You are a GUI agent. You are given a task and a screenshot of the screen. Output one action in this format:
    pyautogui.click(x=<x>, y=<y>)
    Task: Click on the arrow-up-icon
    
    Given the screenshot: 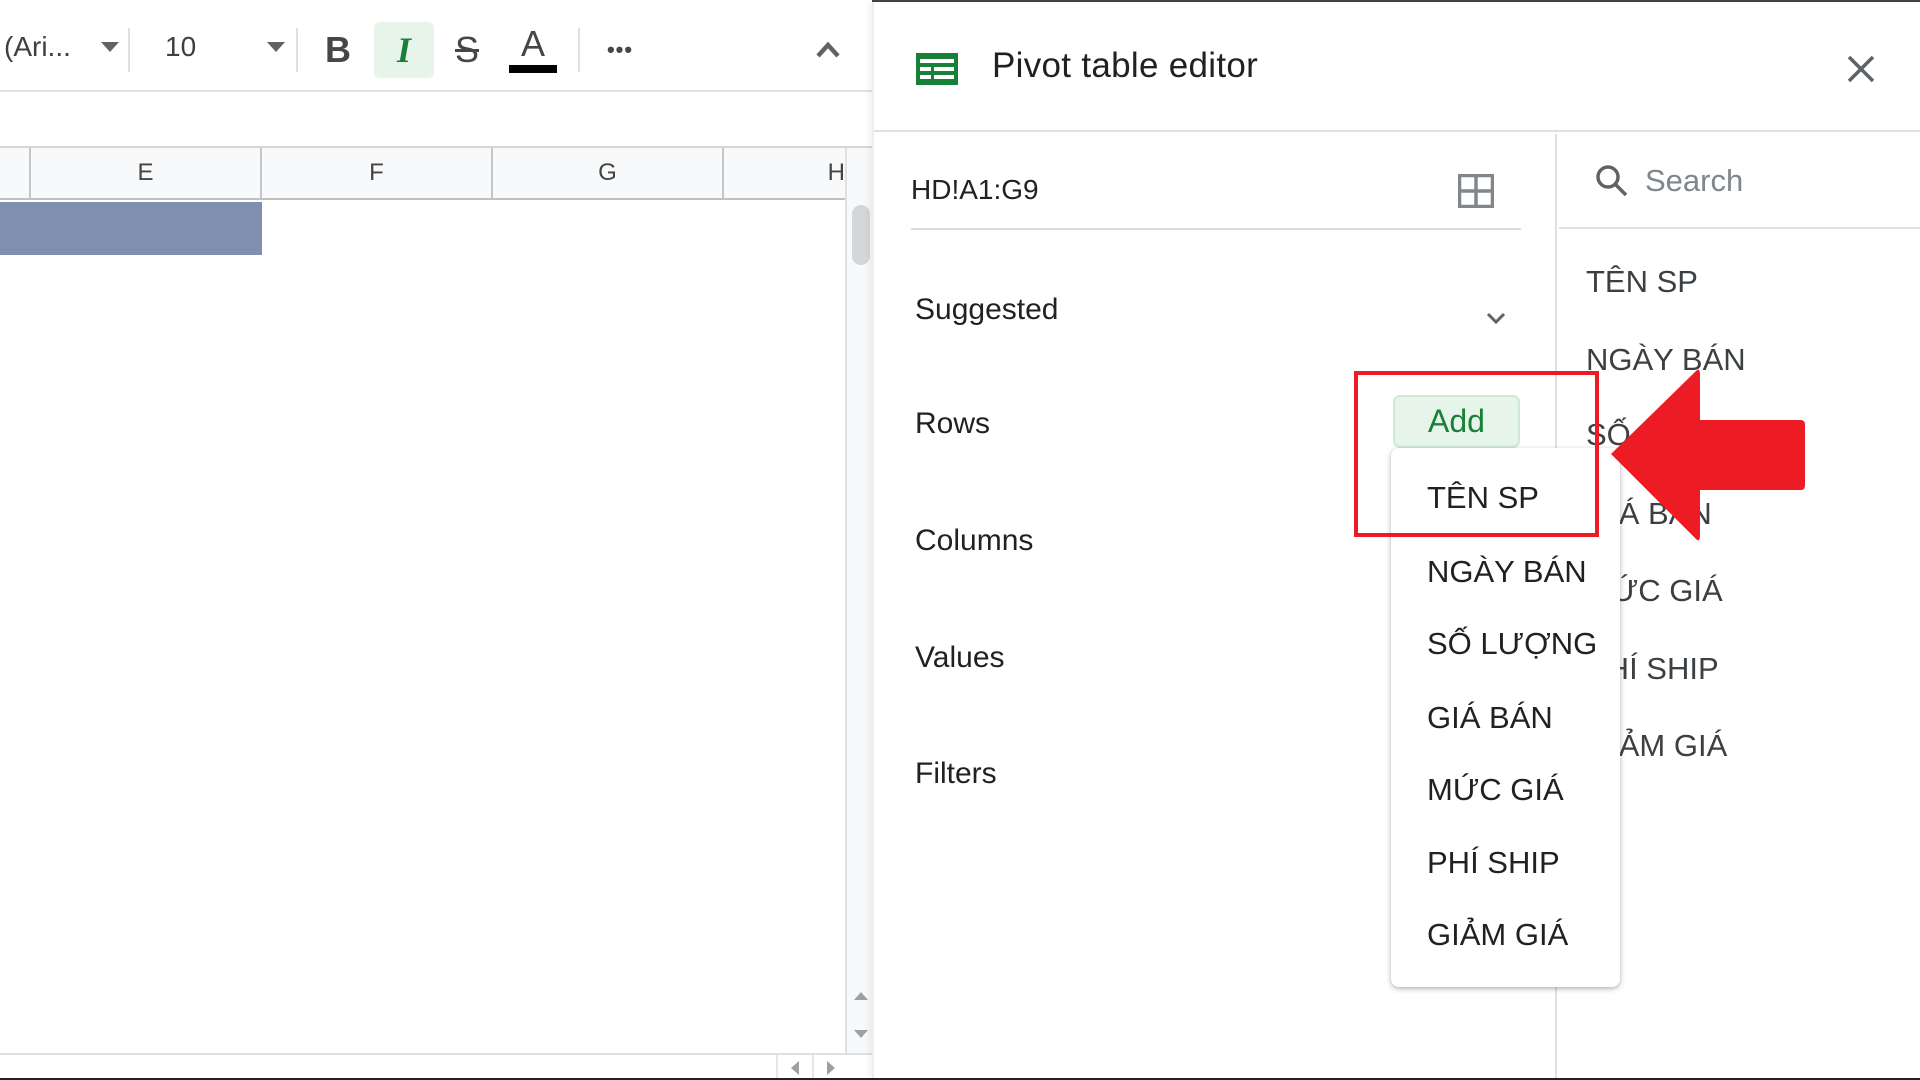 What is the action you would take?
    pyautogui.click(x=860, y=996)
    